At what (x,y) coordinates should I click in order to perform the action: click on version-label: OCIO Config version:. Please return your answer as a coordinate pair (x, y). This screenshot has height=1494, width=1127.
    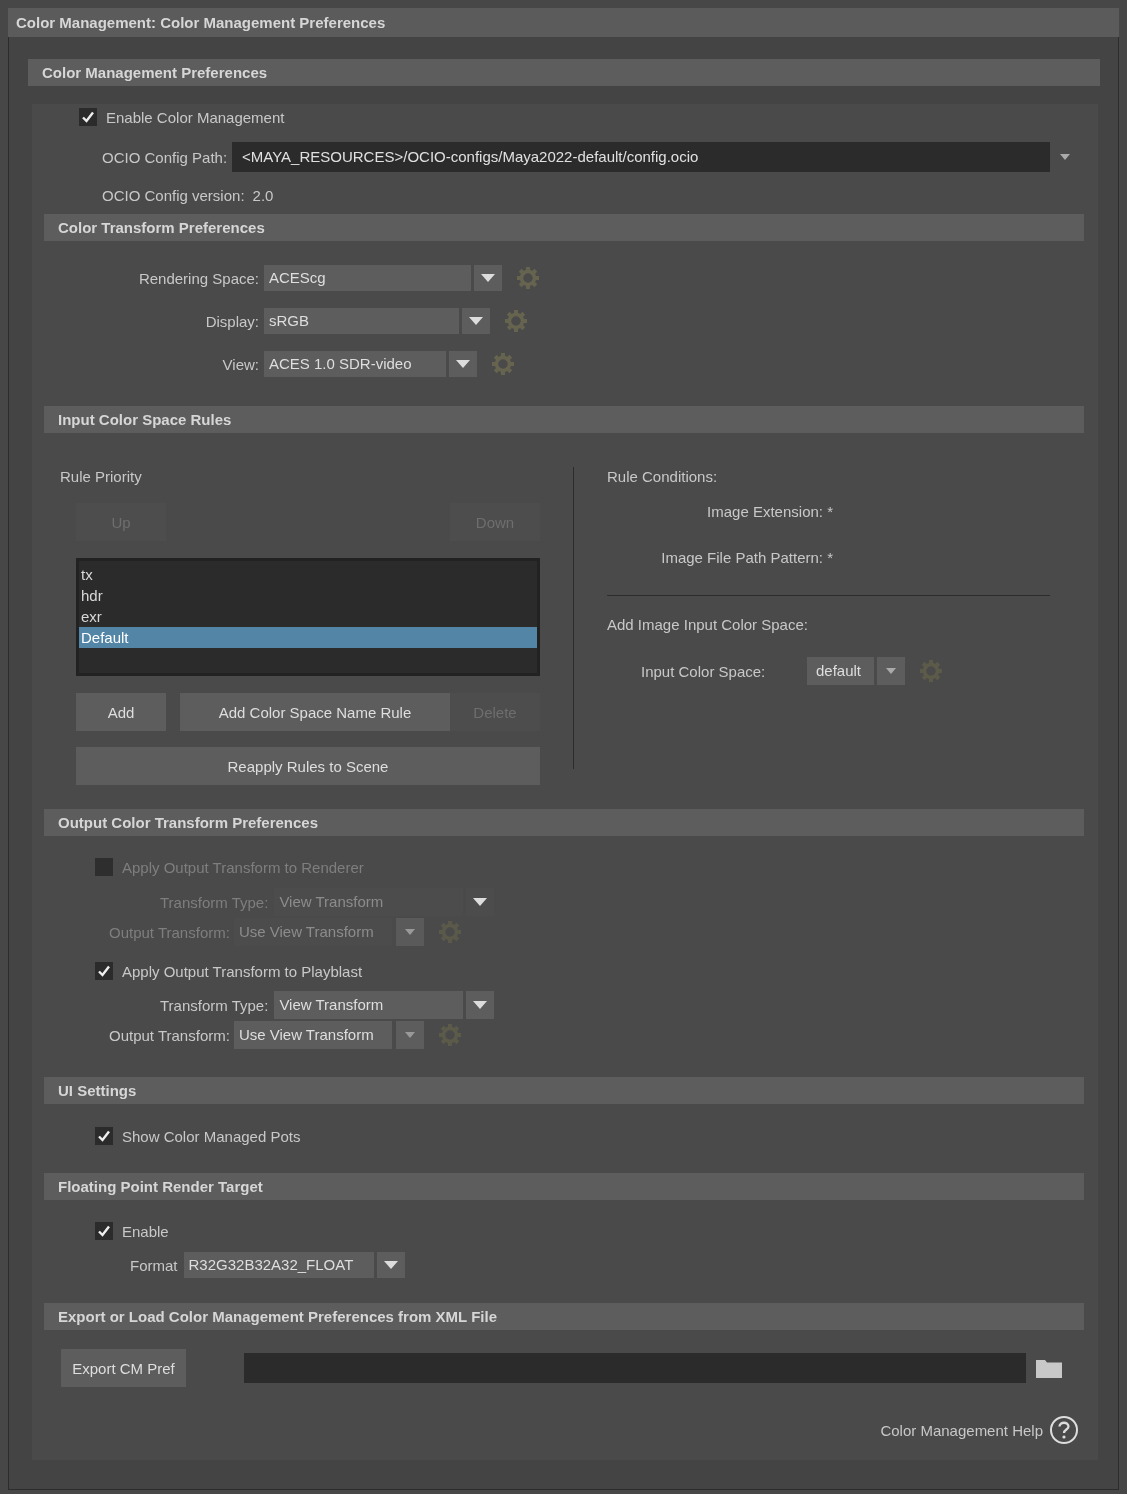
    Looking at the image, I should click on (173, 195).